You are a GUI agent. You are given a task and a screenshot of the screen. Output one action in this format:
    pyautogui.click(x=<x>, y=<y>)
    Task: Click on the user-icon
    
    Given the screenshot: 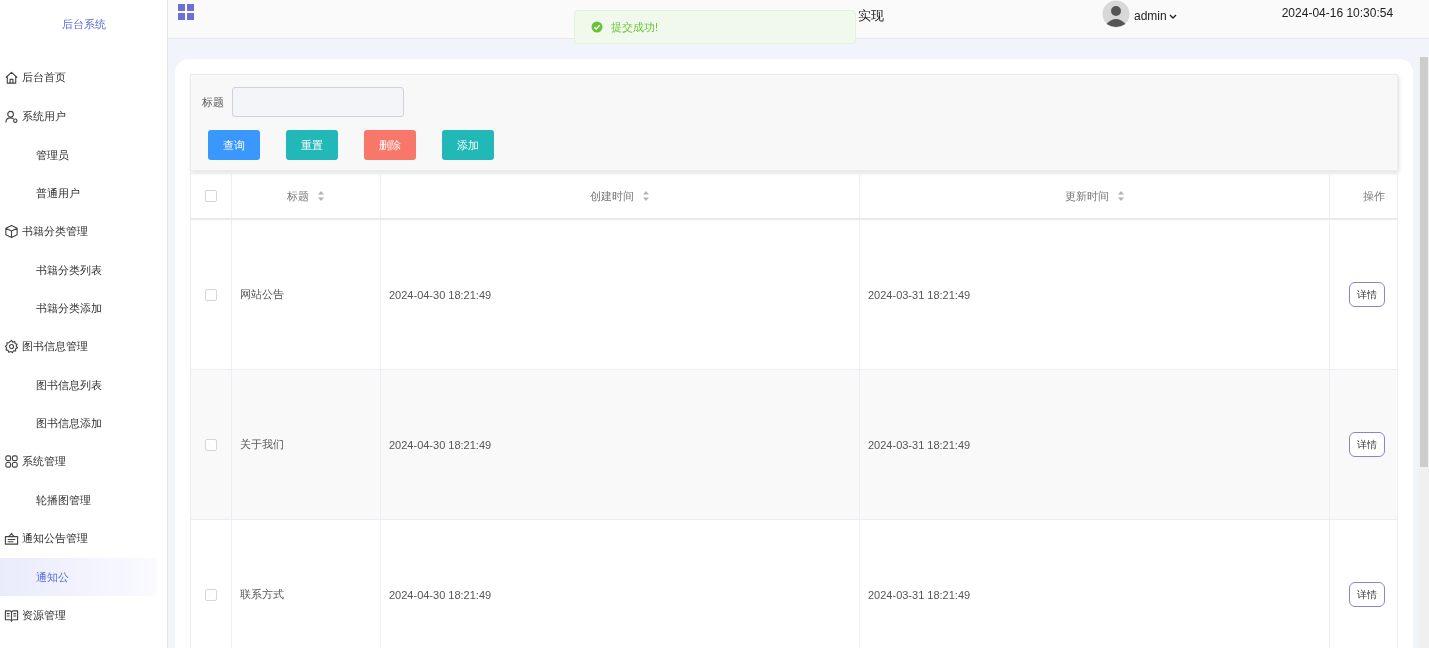 What is the action you would take?
    pyautogui.click(x=11, y=116)
    